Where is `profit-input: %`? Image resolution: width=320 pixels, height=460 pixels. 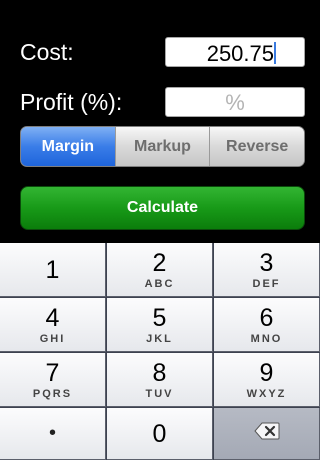
profit-input: % is located at coordinates (235, 102).